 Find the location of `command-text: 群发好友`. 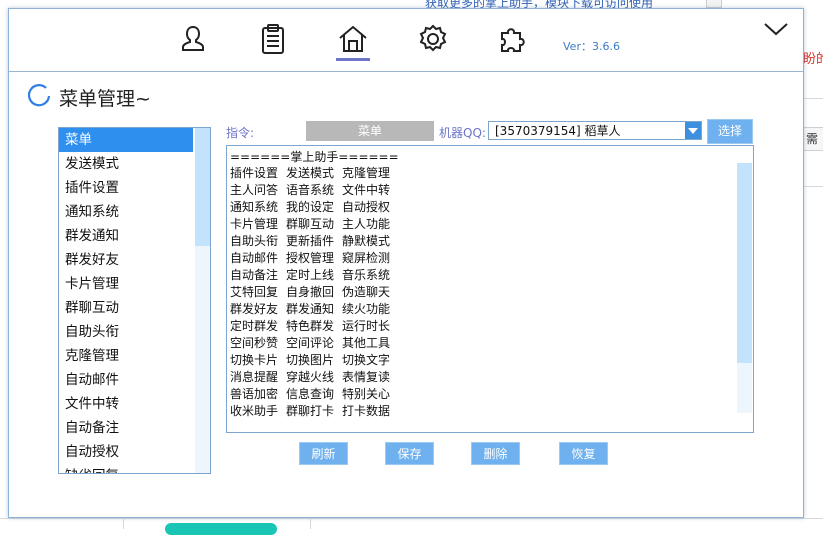

command-text: 群发好友 is located at coordinates (254, 309).